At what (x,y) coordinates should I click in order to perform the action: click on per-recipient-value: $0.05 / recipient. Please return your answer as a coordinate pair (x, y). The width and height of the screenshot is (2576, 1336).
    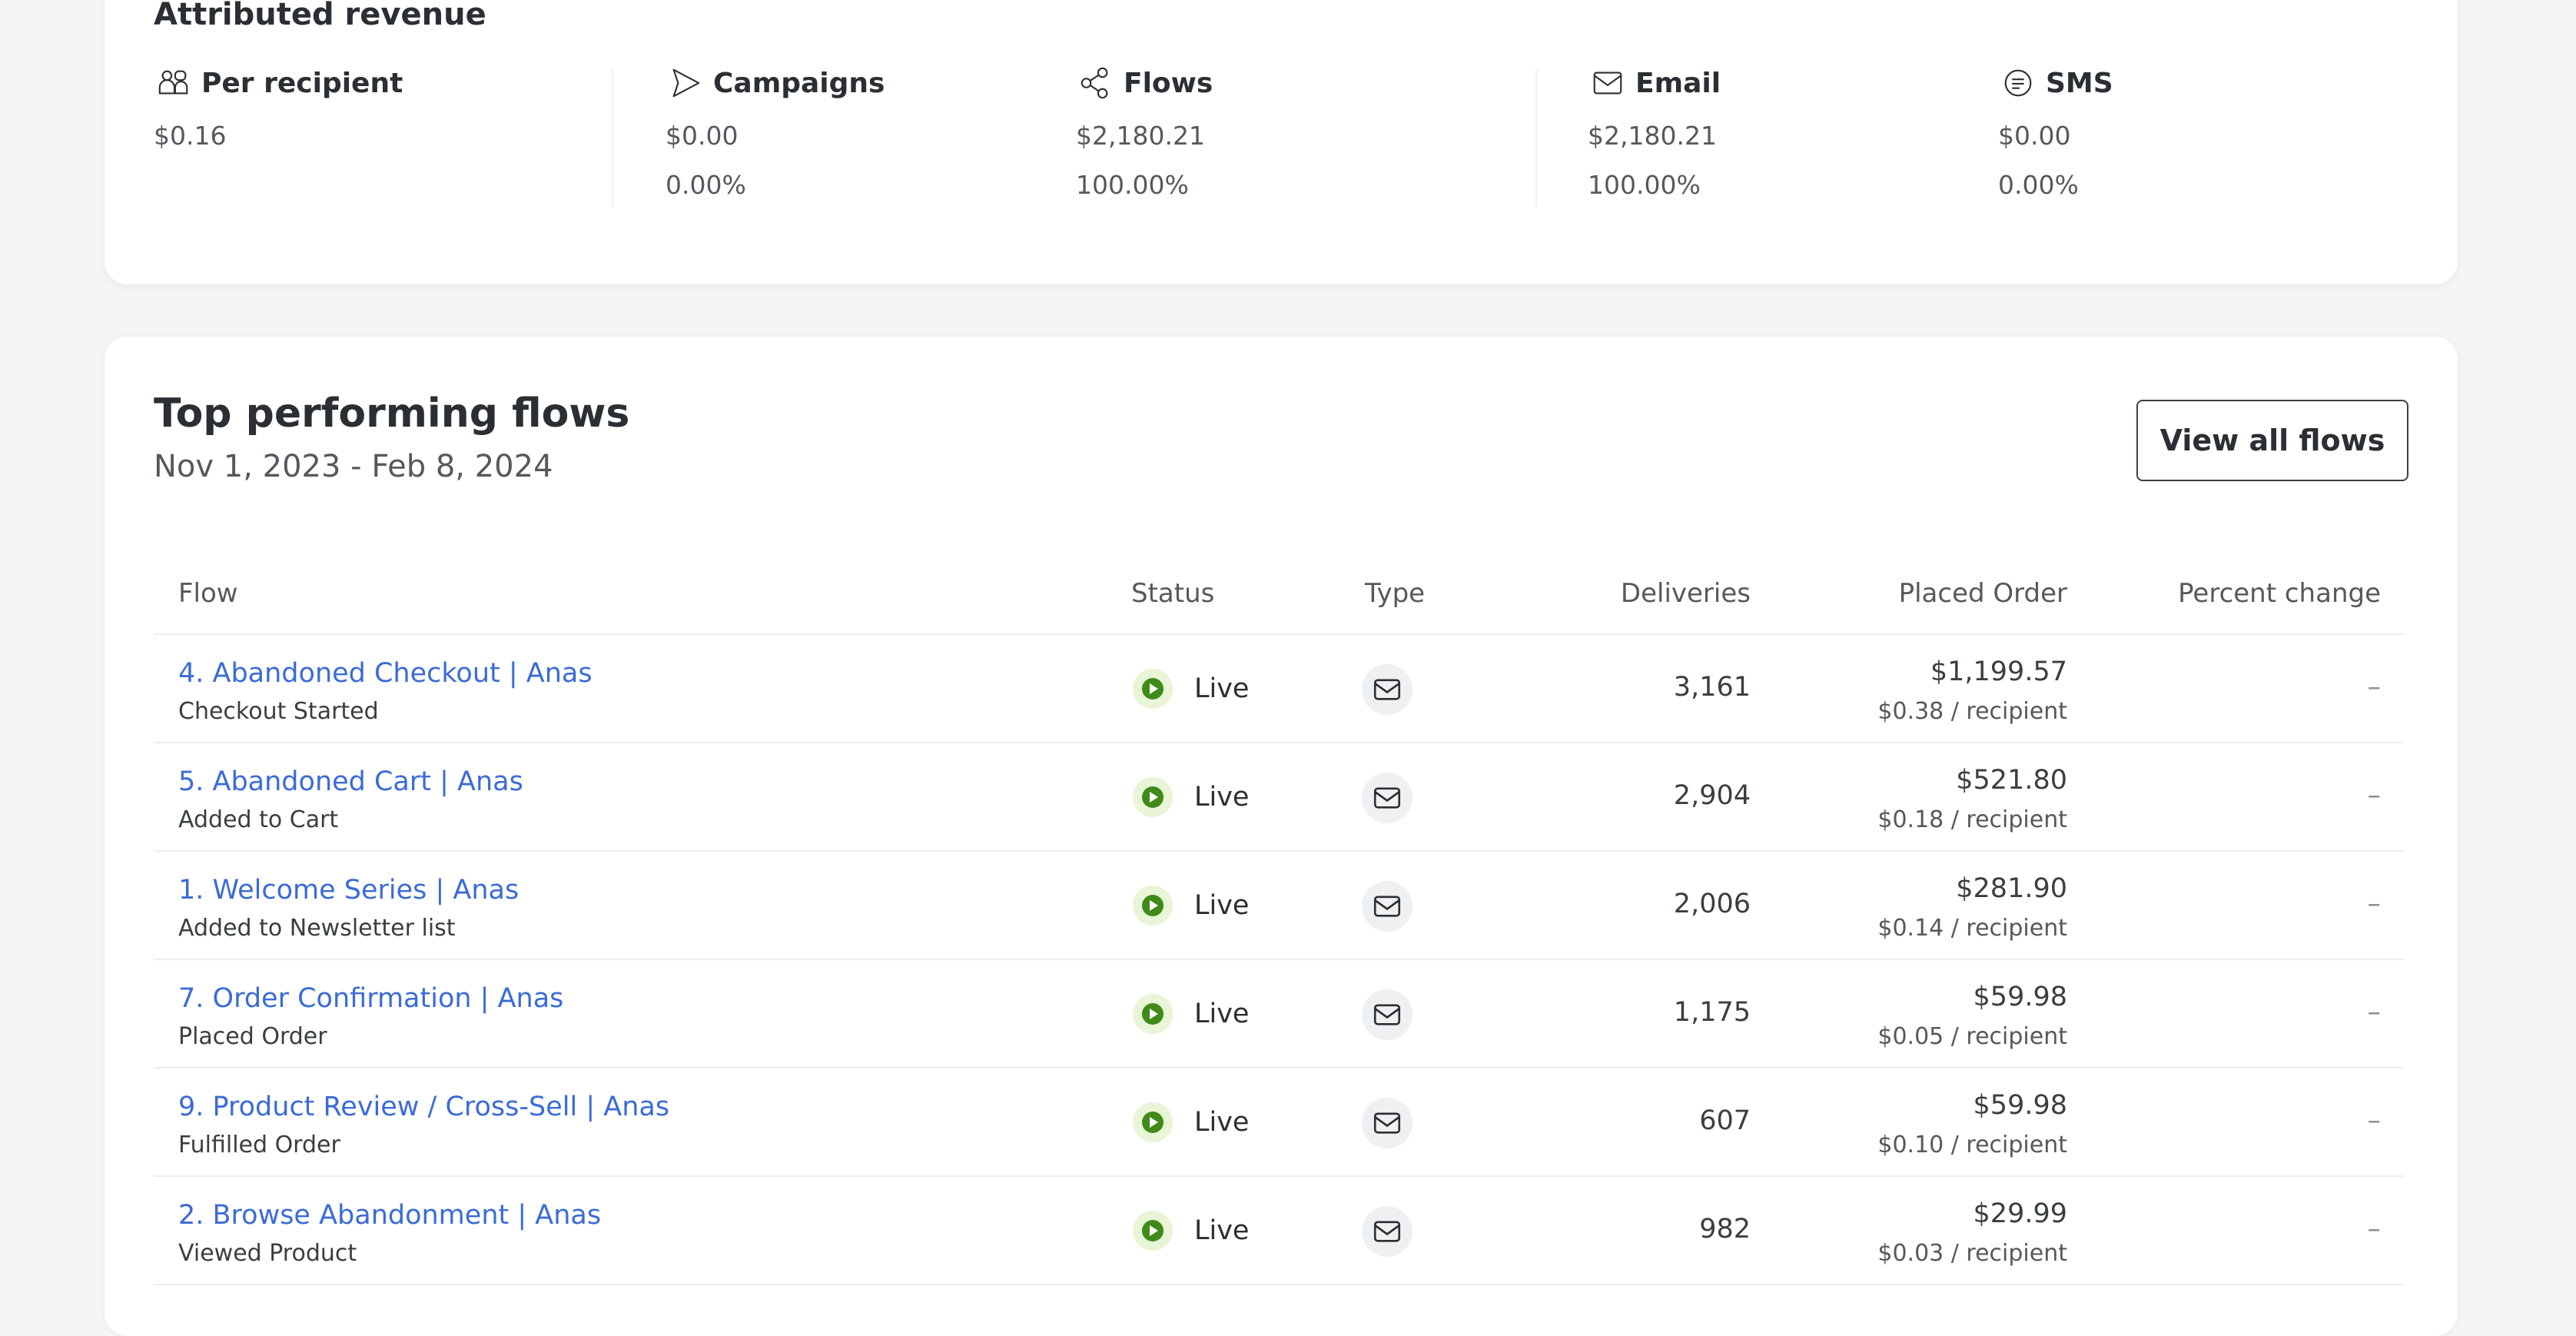
    Looking at the image, I should click on (1972, 1036).